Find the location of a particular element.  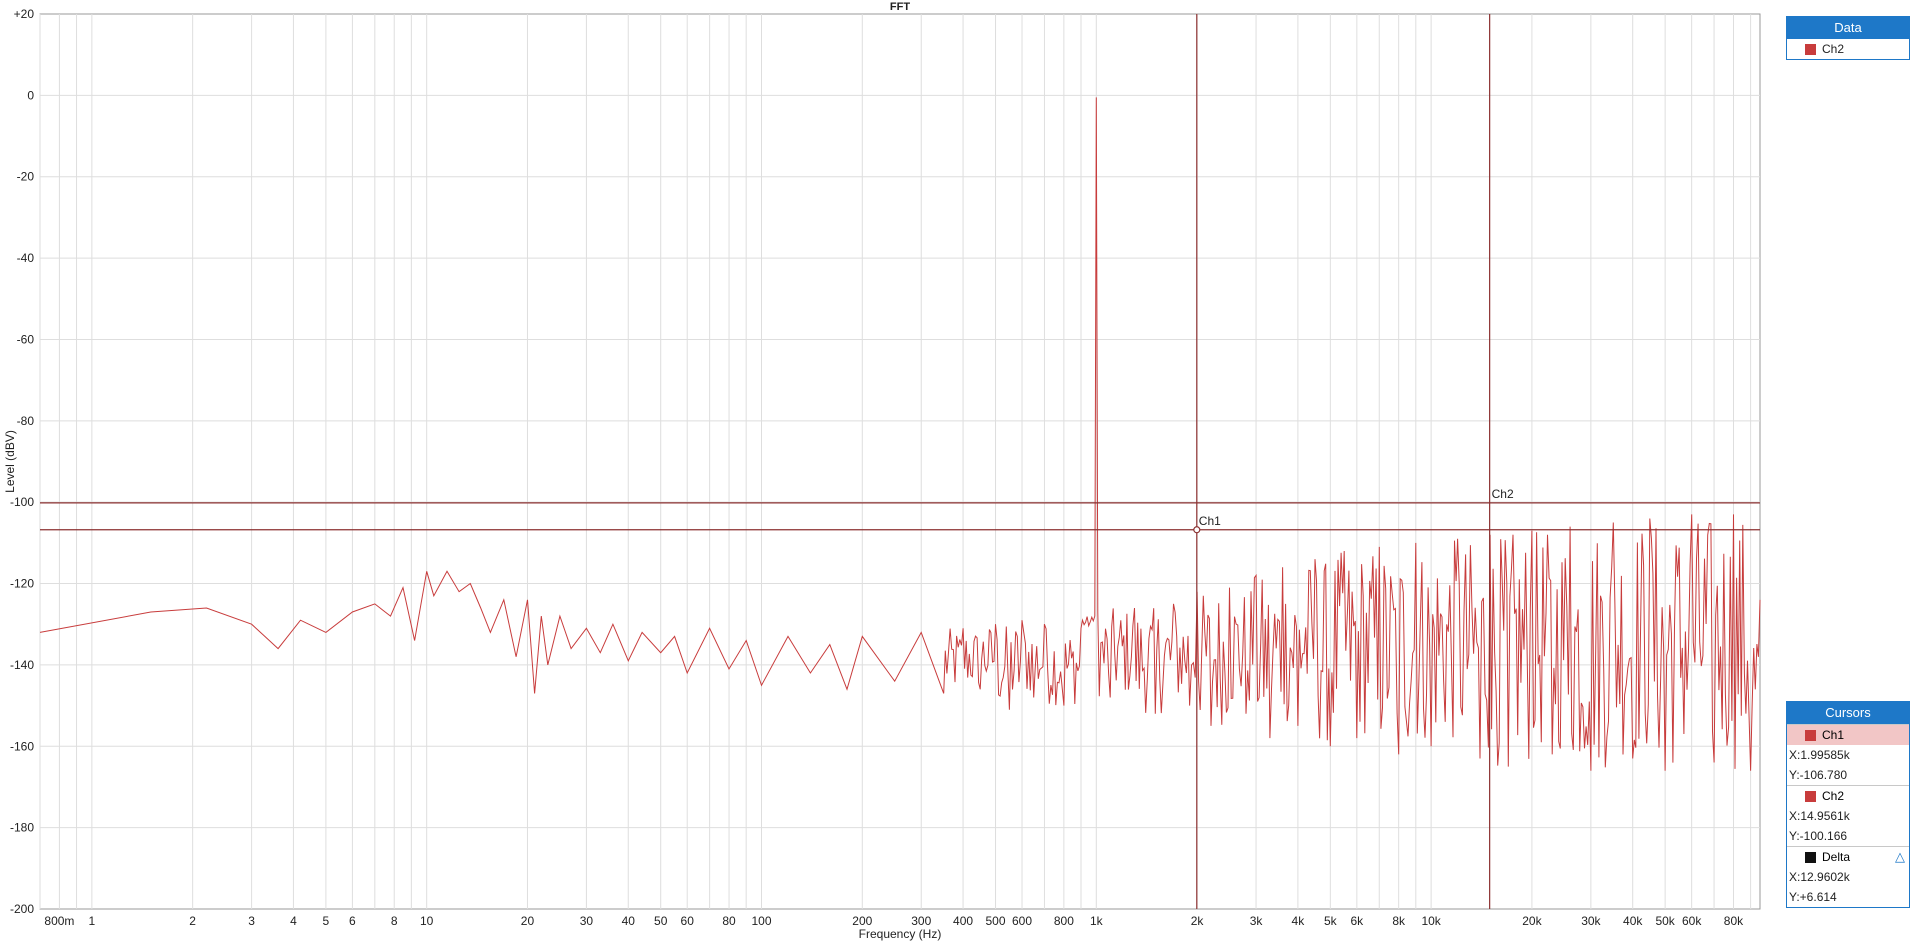

x-tick-label: 1 is located at coordinates (92, 921).